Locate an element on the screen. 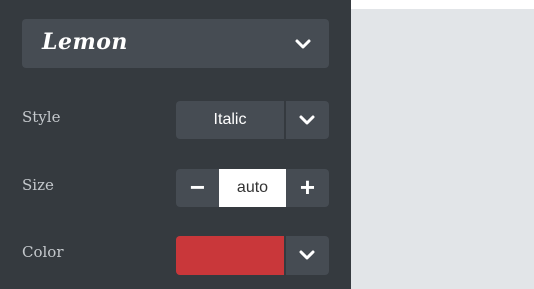 The image size is (534, 289). font-family-value: Lemon is located at coordinates (85, 42).